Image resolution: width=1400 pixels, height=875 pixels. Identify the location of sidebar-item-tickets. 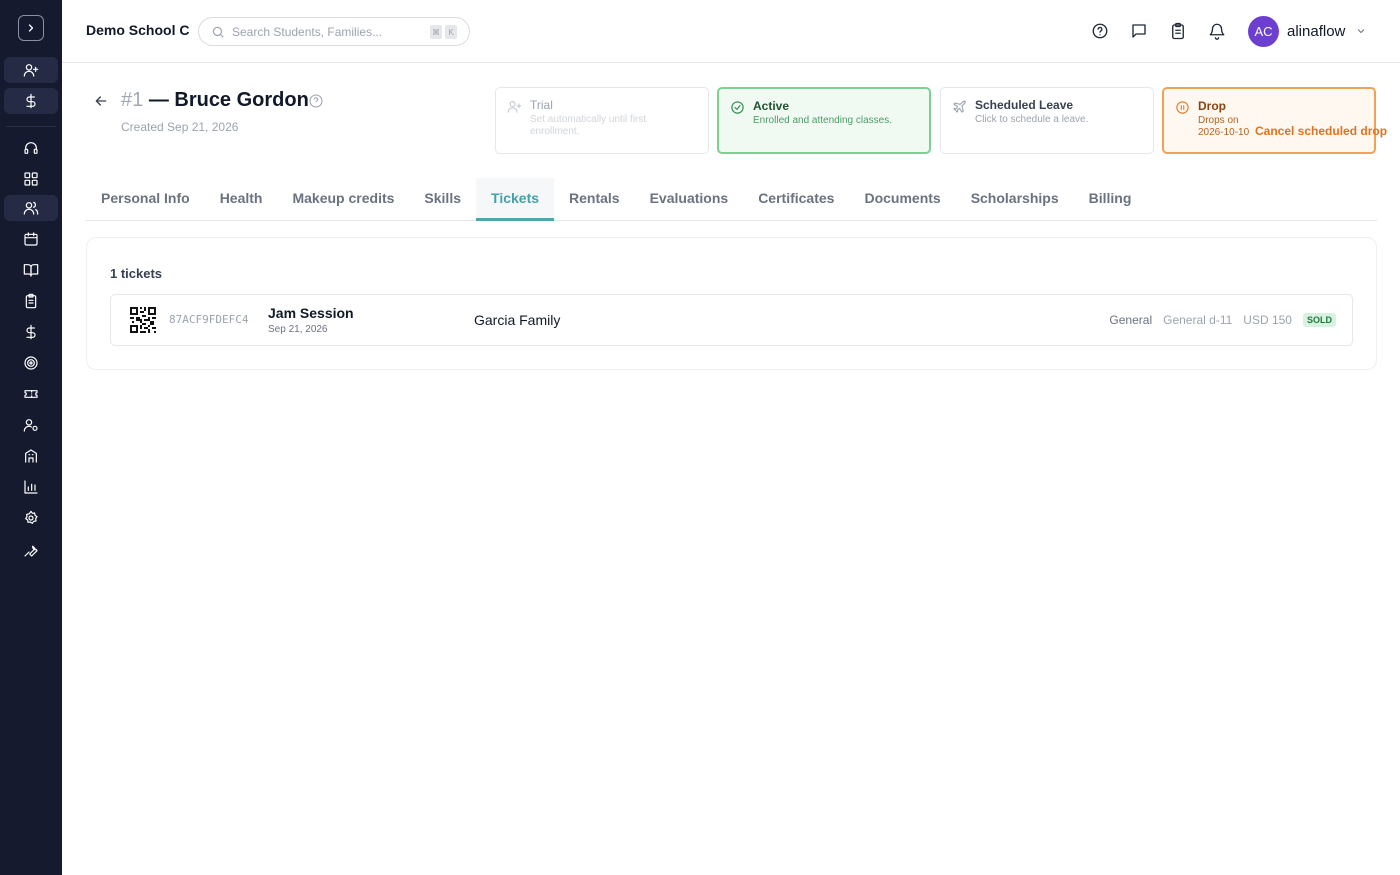
(31, 394).